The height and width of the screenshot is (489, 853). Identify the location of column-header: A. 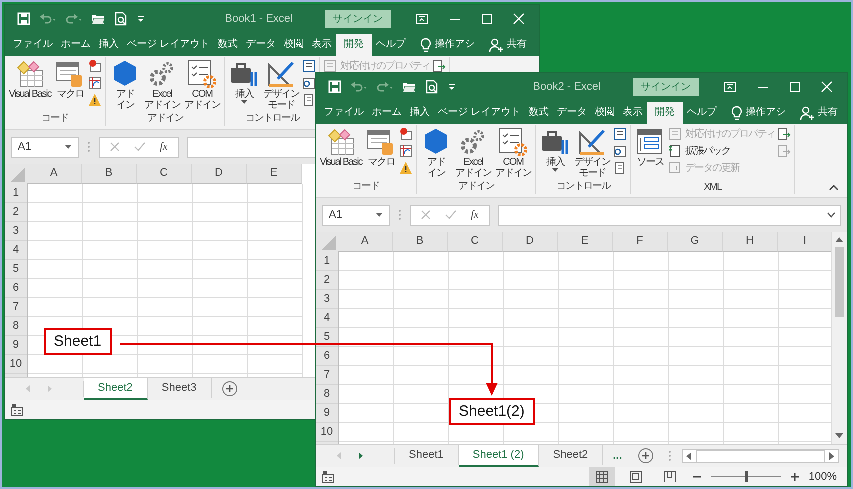
(54, 174).